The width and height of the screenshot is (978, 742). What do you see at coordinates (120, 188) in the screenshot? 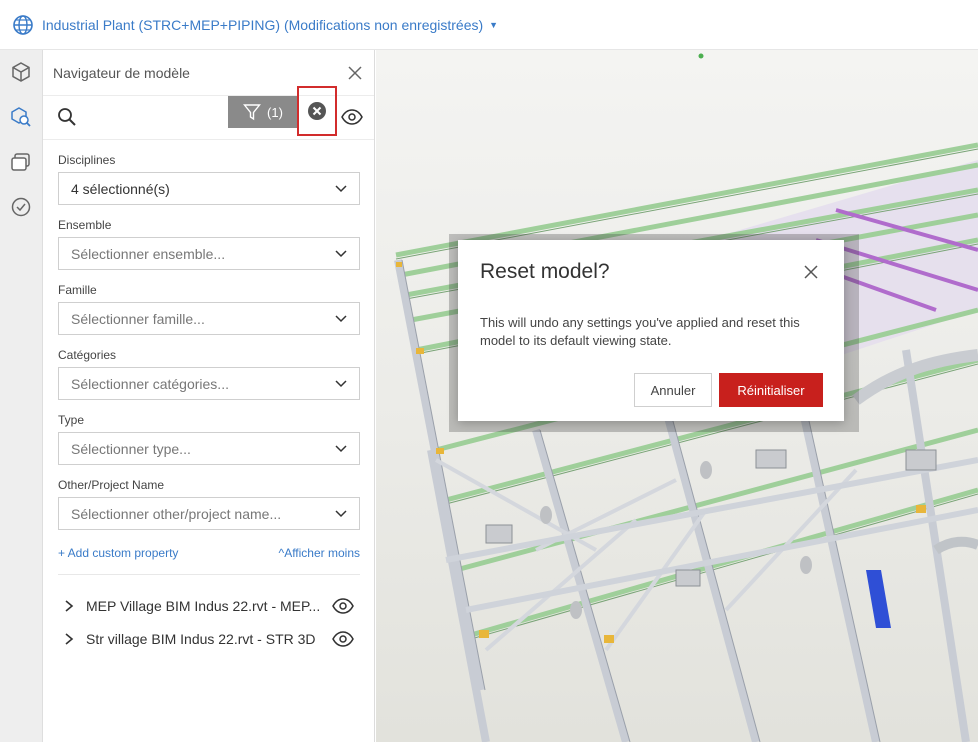
I see `select-value: 4 sélectionné(s)` at bounding box center [120, 188].